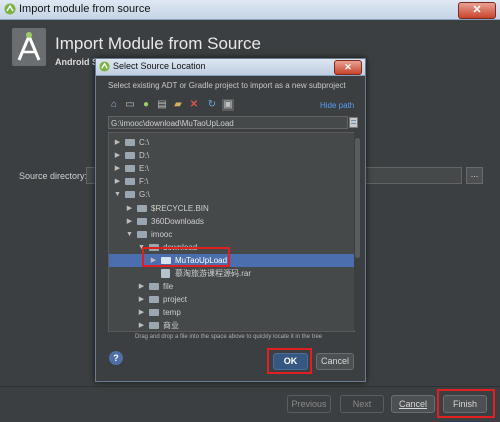  What do you see at coordinates (186, 257) in the screenshot?
I see `selected-folder-highlight-box` at bounding box center [186, 257].